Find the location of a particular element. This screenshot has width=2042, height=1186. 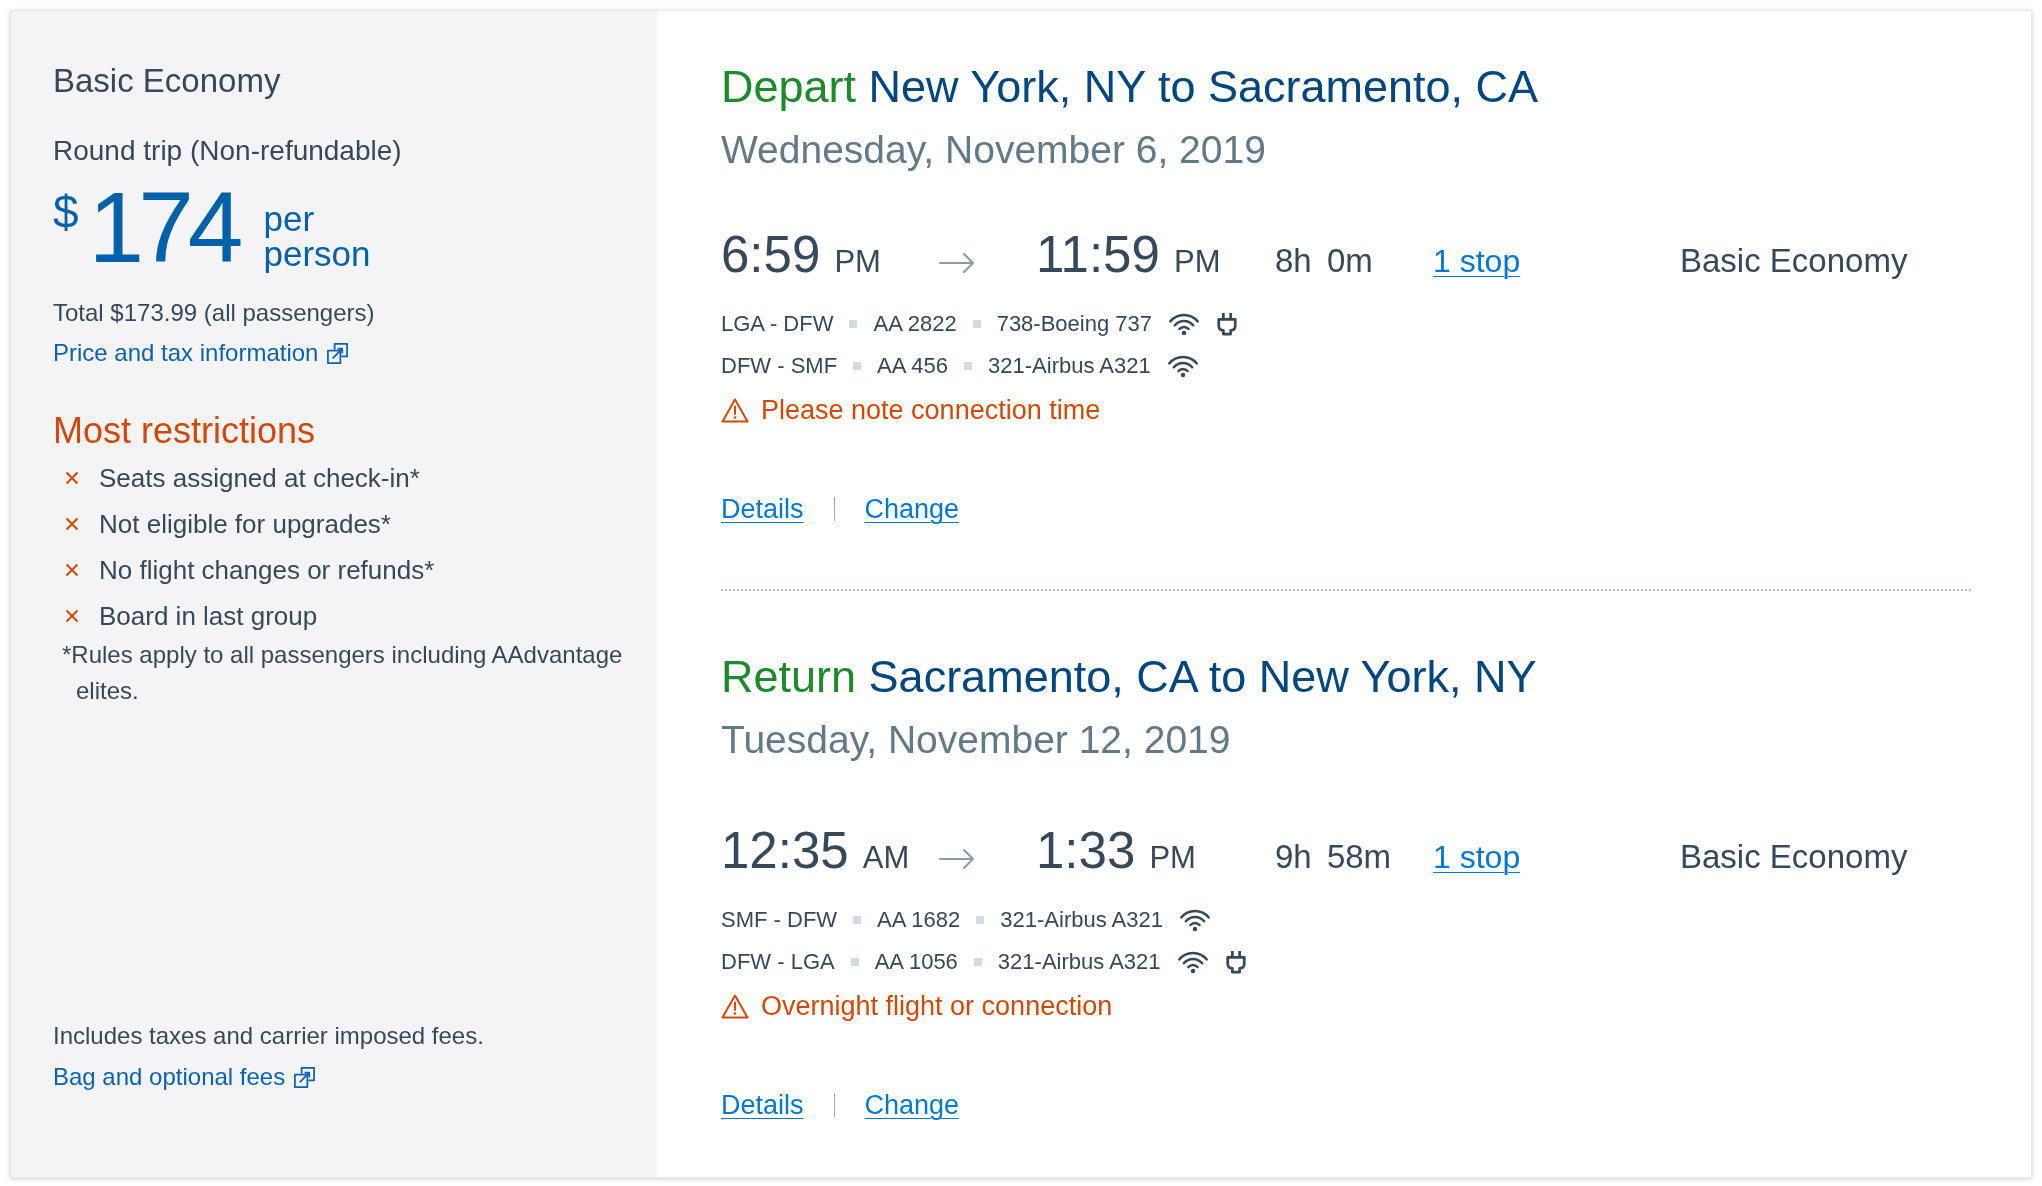

flight-number: AA 1056 is located at coordinates (916, 962).